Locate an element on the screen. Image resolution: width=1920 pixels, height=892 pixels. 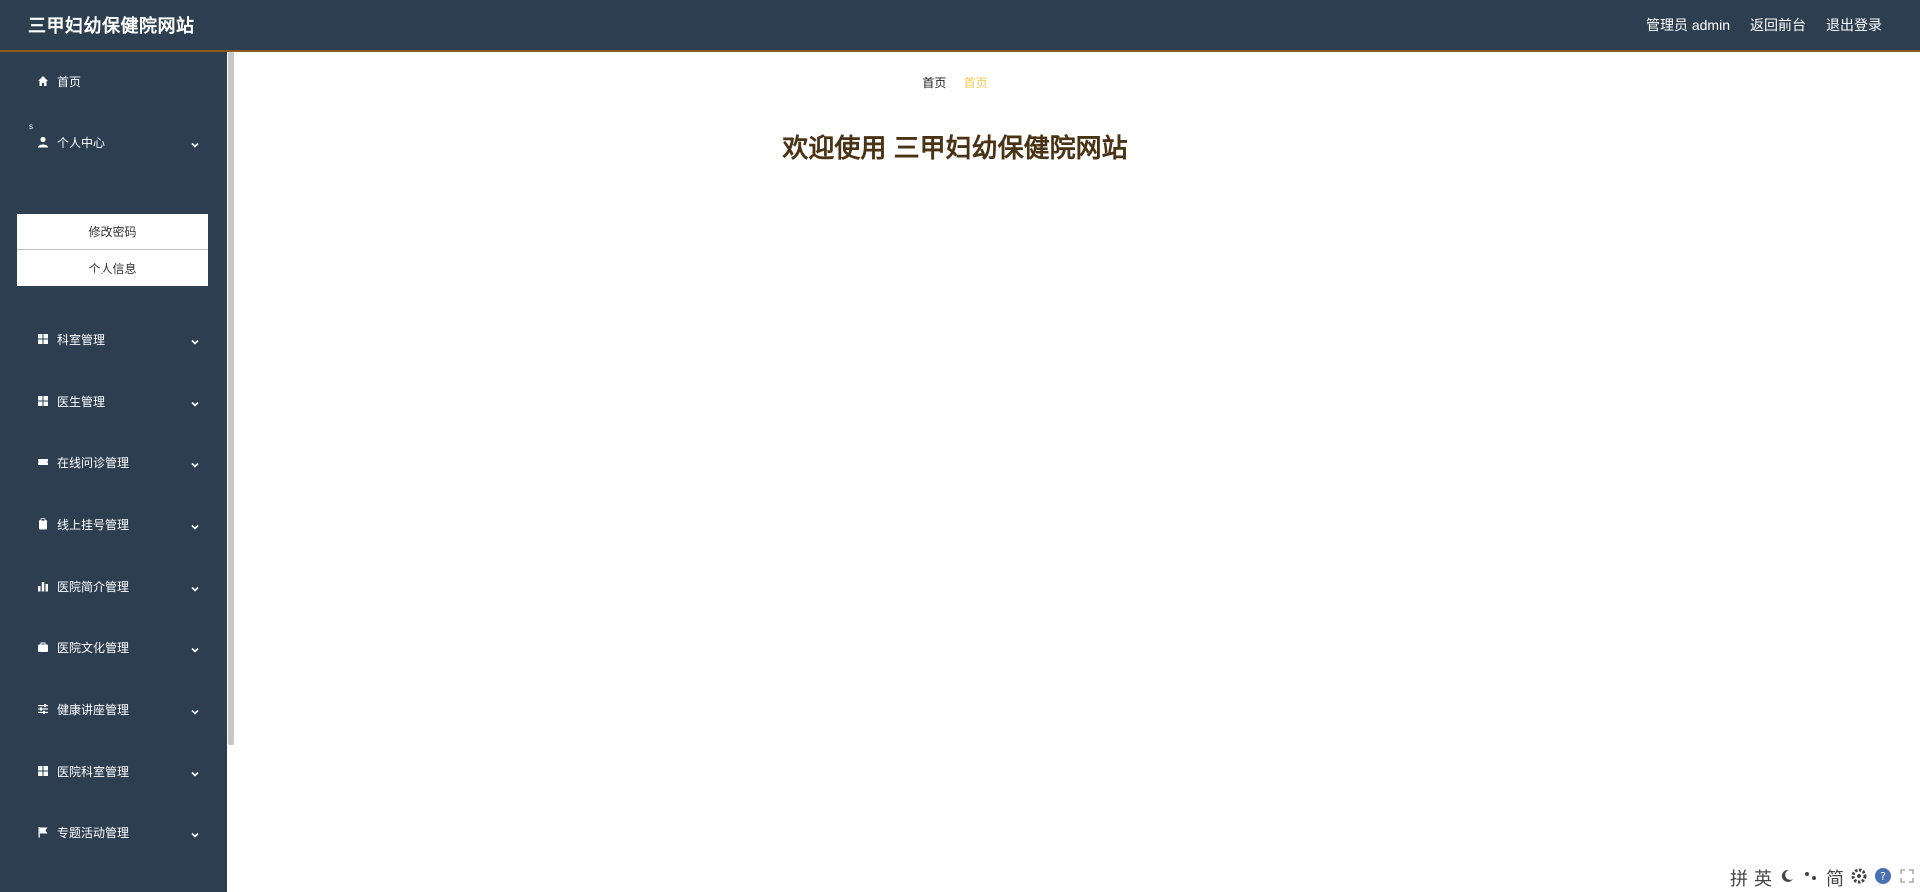
expand-icon is located at coordinates (1907, 878).